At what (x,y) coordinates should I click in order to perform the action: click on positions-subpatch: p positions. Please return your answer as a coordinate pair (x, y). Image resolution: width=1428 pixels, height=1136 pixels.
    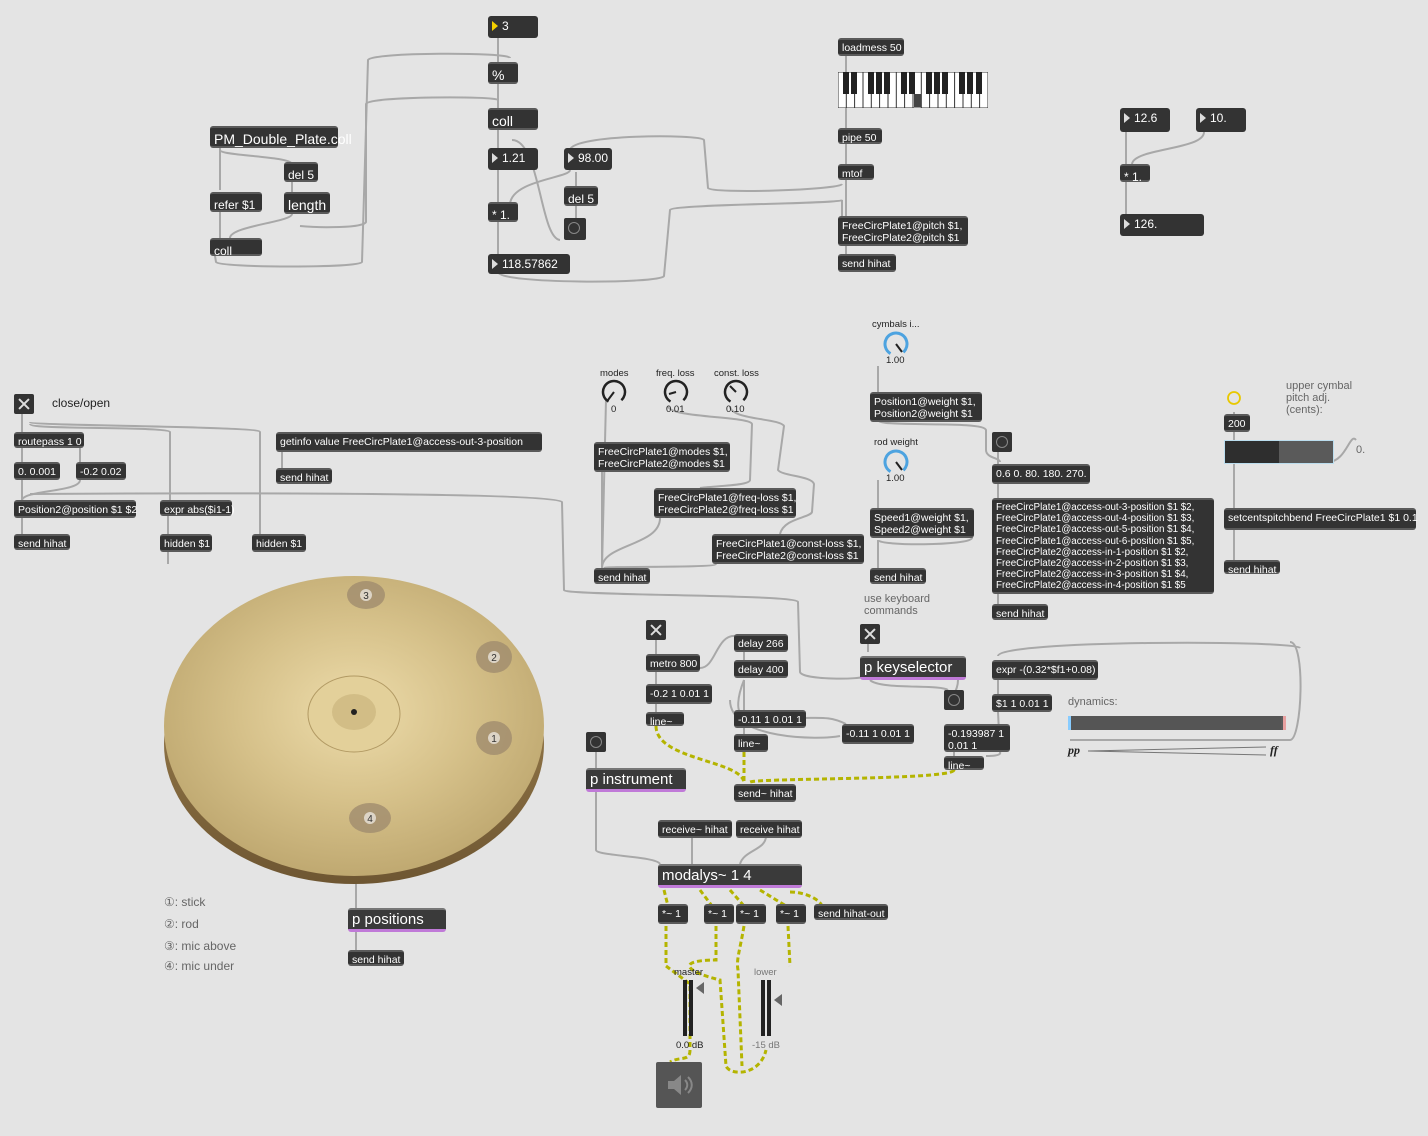
    Looking at the image, I should click on (397, 920).